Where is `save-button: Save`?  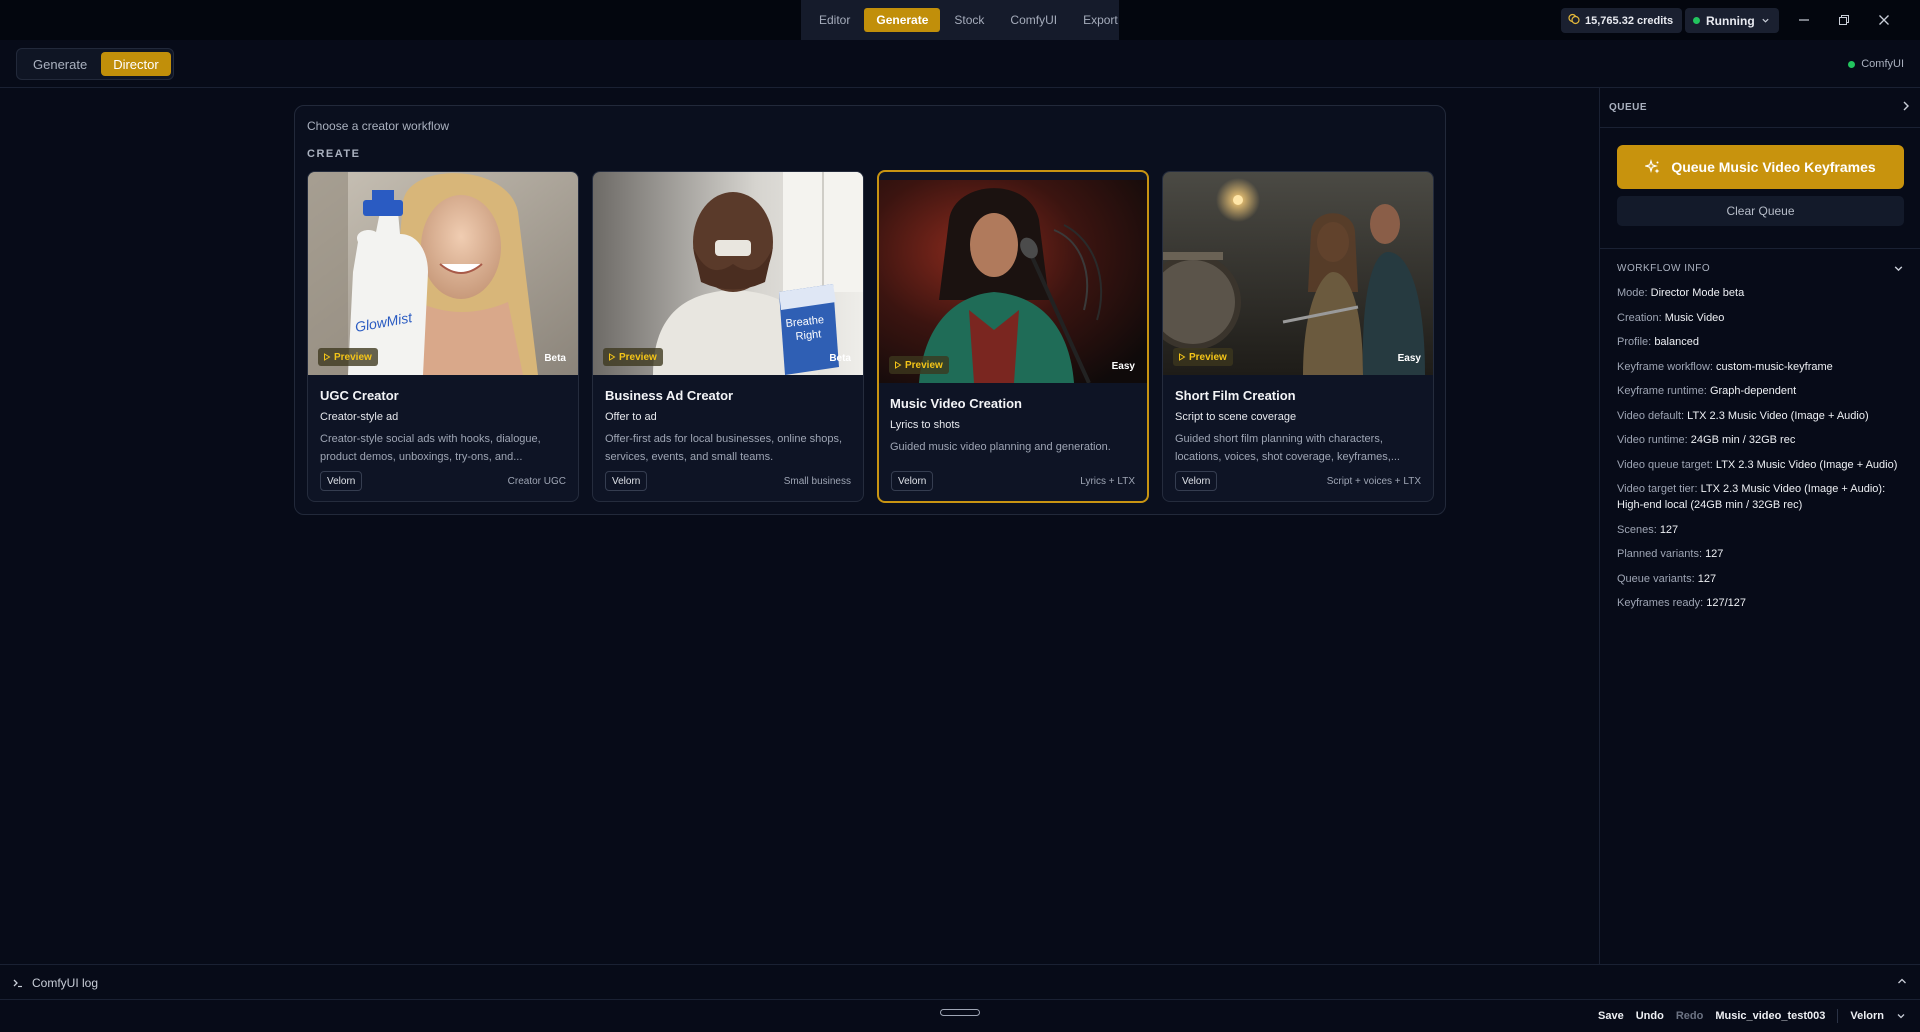
save-button: Save is located at coordinates (1611, 1016).